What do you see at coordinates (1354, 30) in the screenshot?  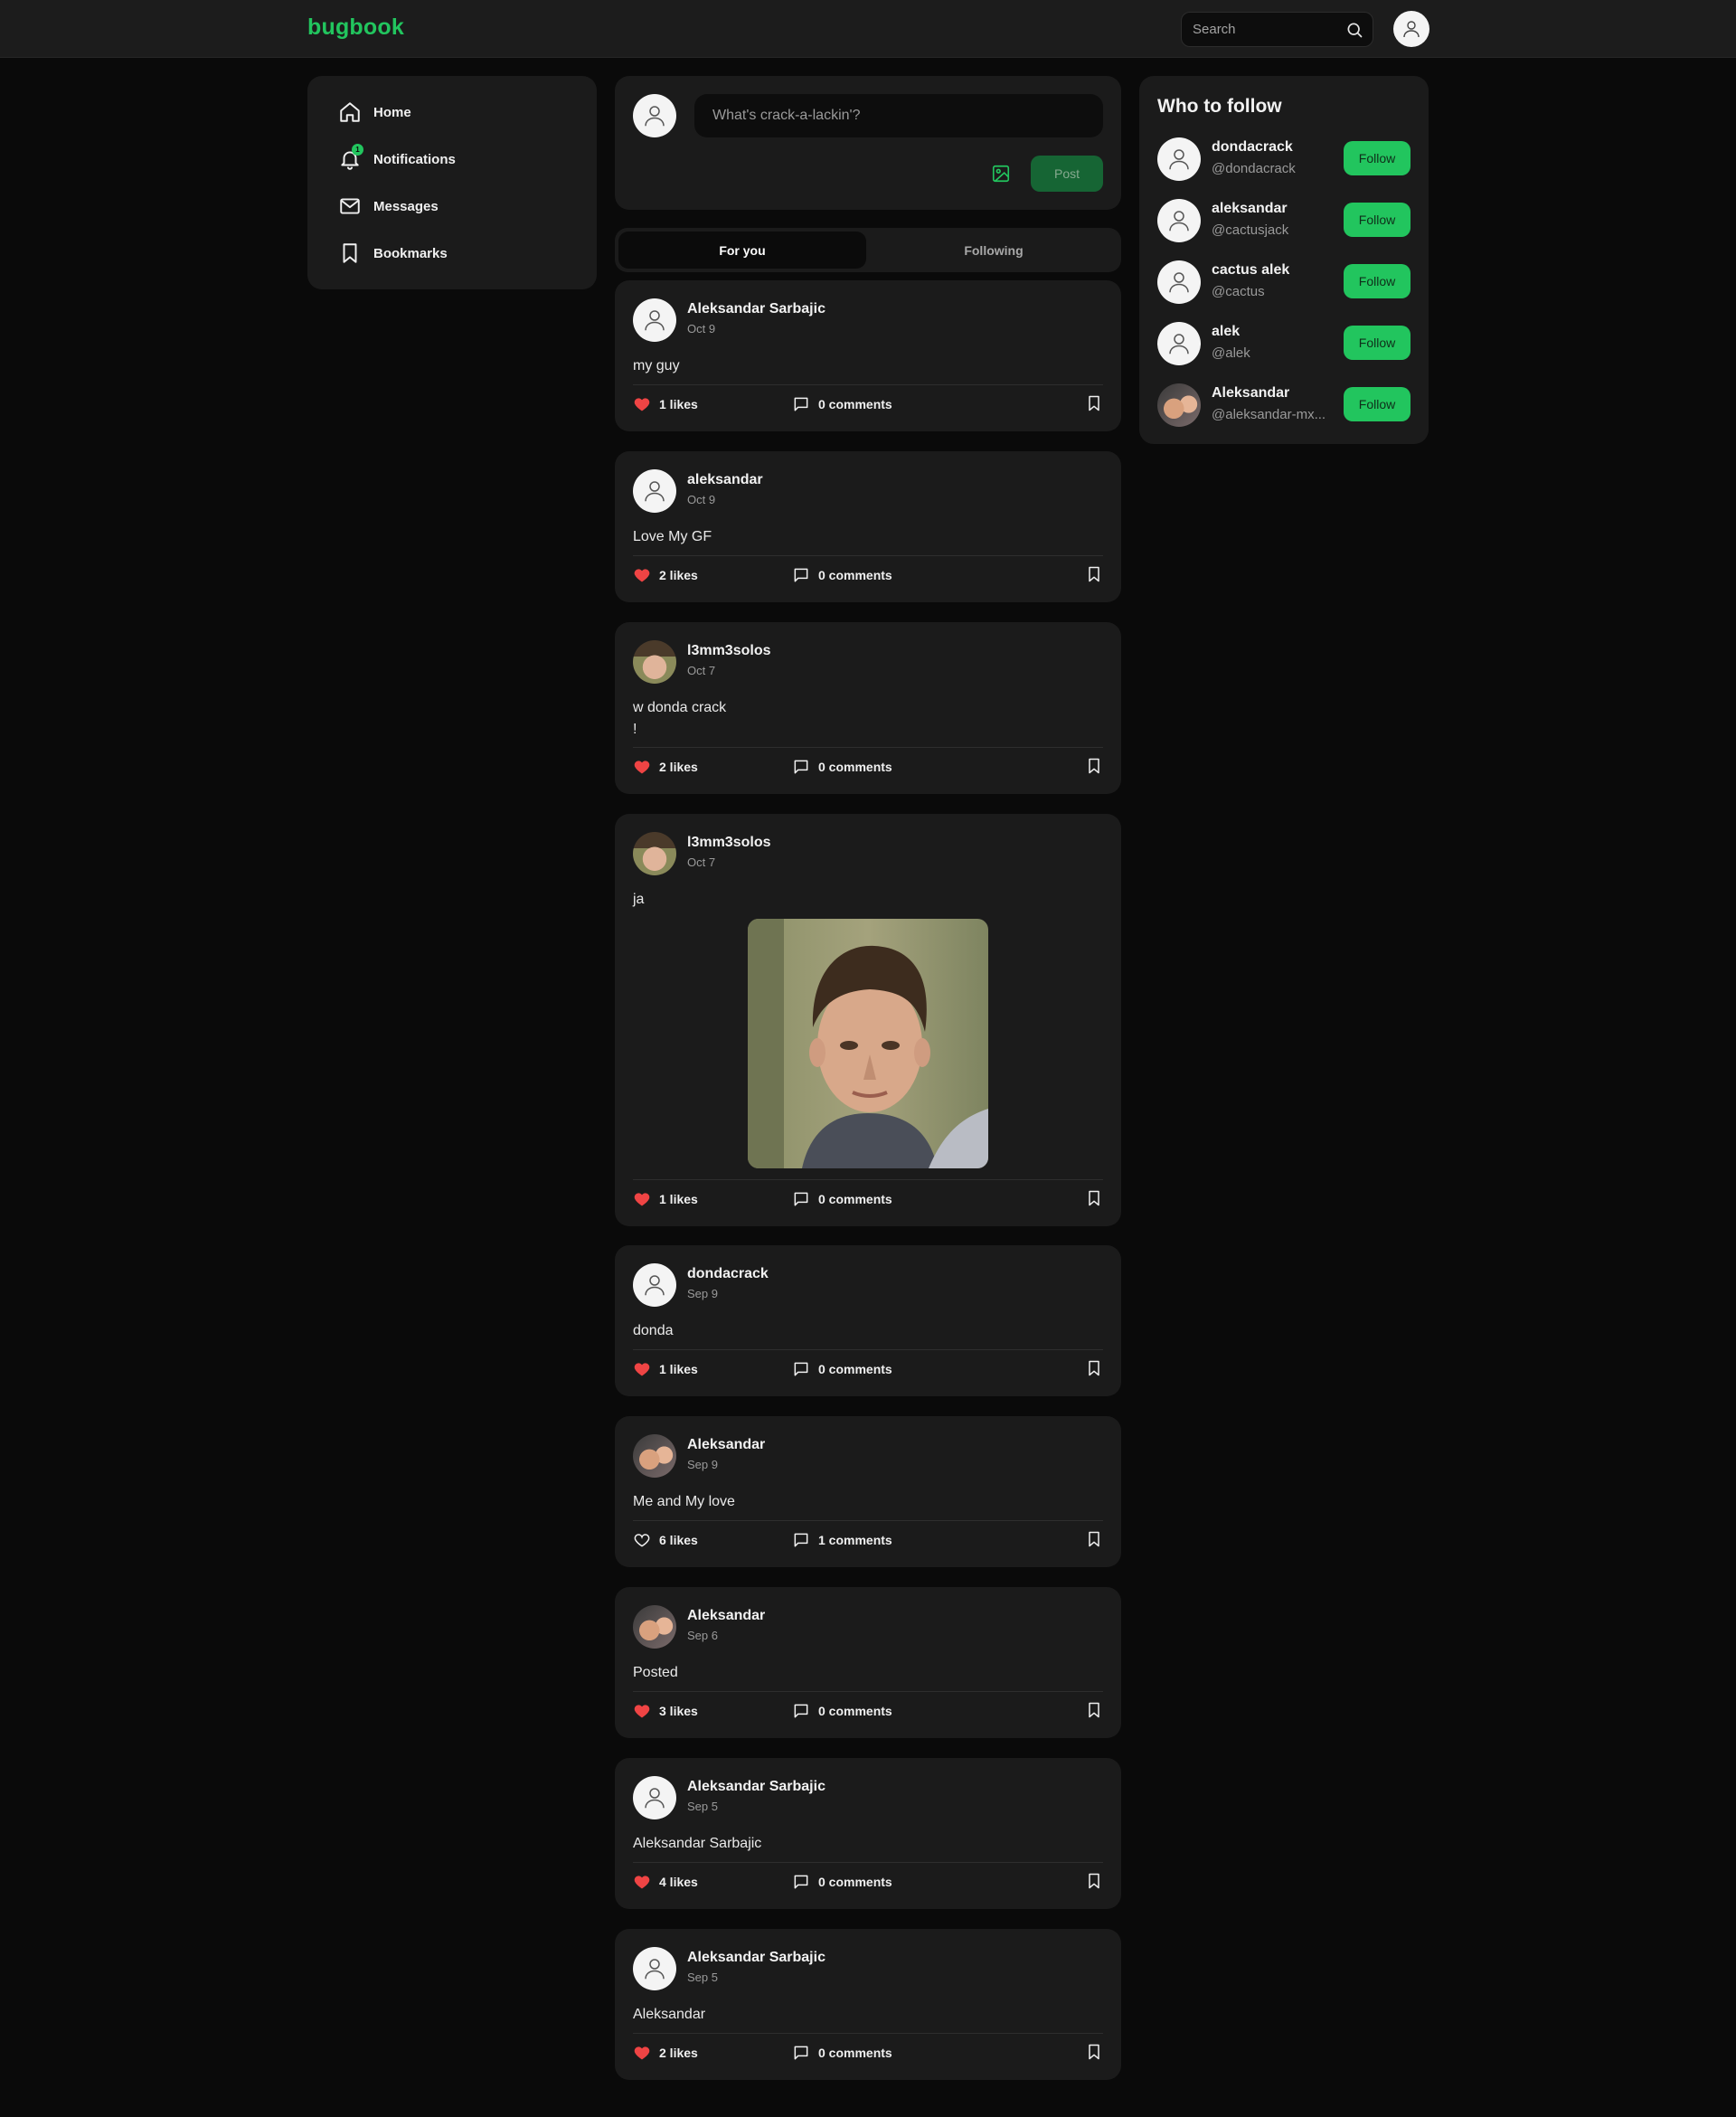 I see `search-icon` at bounding box center [1354, 30].